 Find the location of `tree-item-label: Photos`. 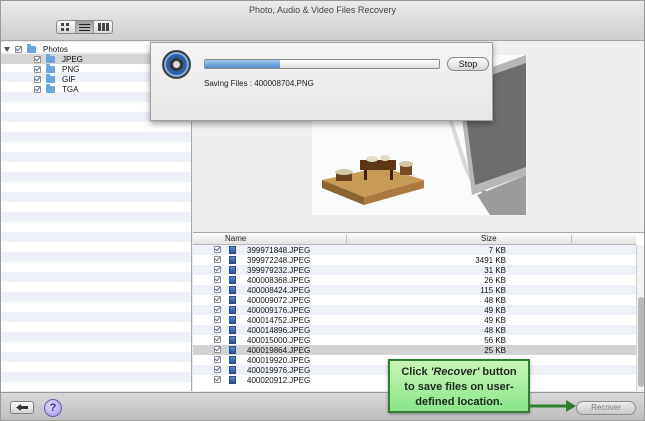

tree-item-label: Photos is located at coordinates (55, 49).